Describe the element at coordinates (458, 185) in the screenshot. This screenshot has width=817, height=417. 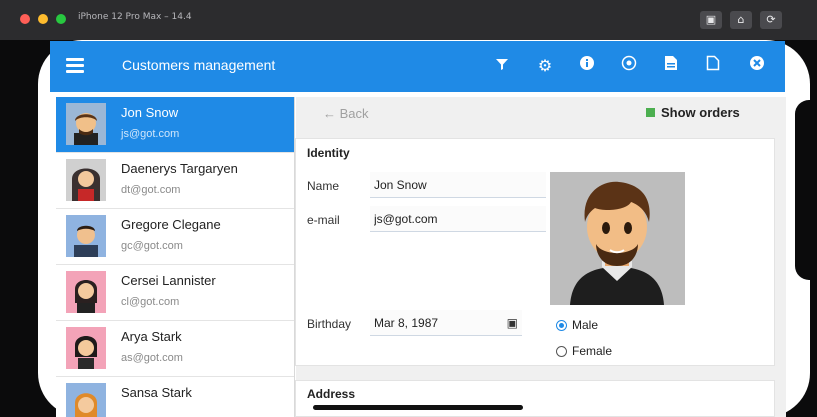
I see `name-field` at that location.